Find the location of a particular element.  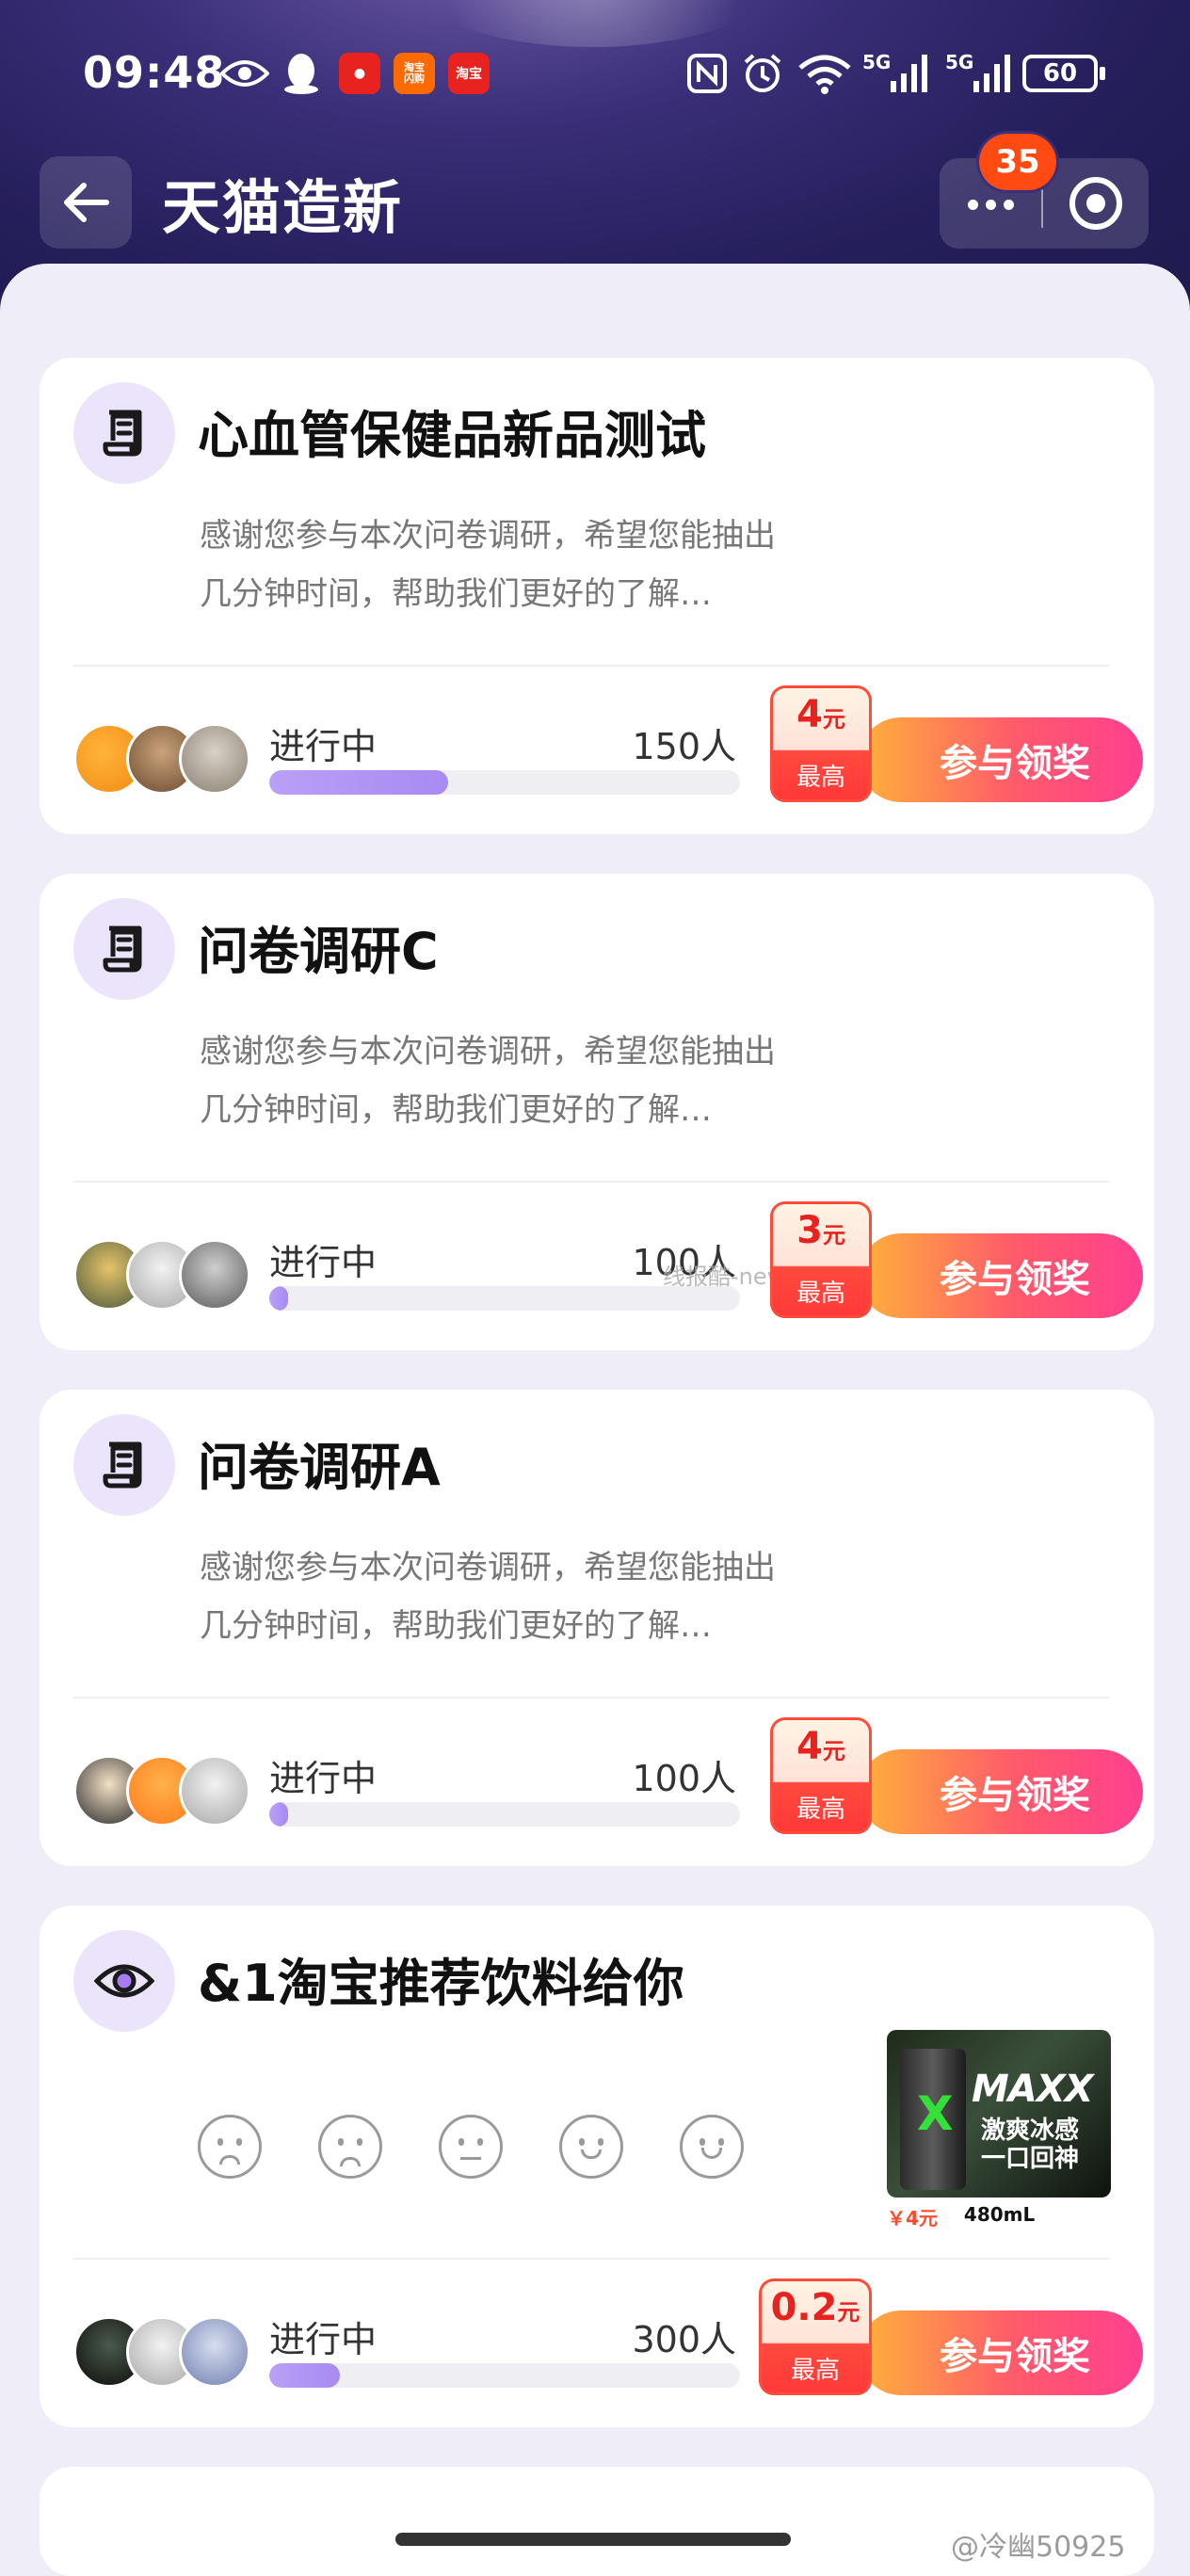

product-price-row: ￥4元 480mL is located at coordinates (1000, 2216).